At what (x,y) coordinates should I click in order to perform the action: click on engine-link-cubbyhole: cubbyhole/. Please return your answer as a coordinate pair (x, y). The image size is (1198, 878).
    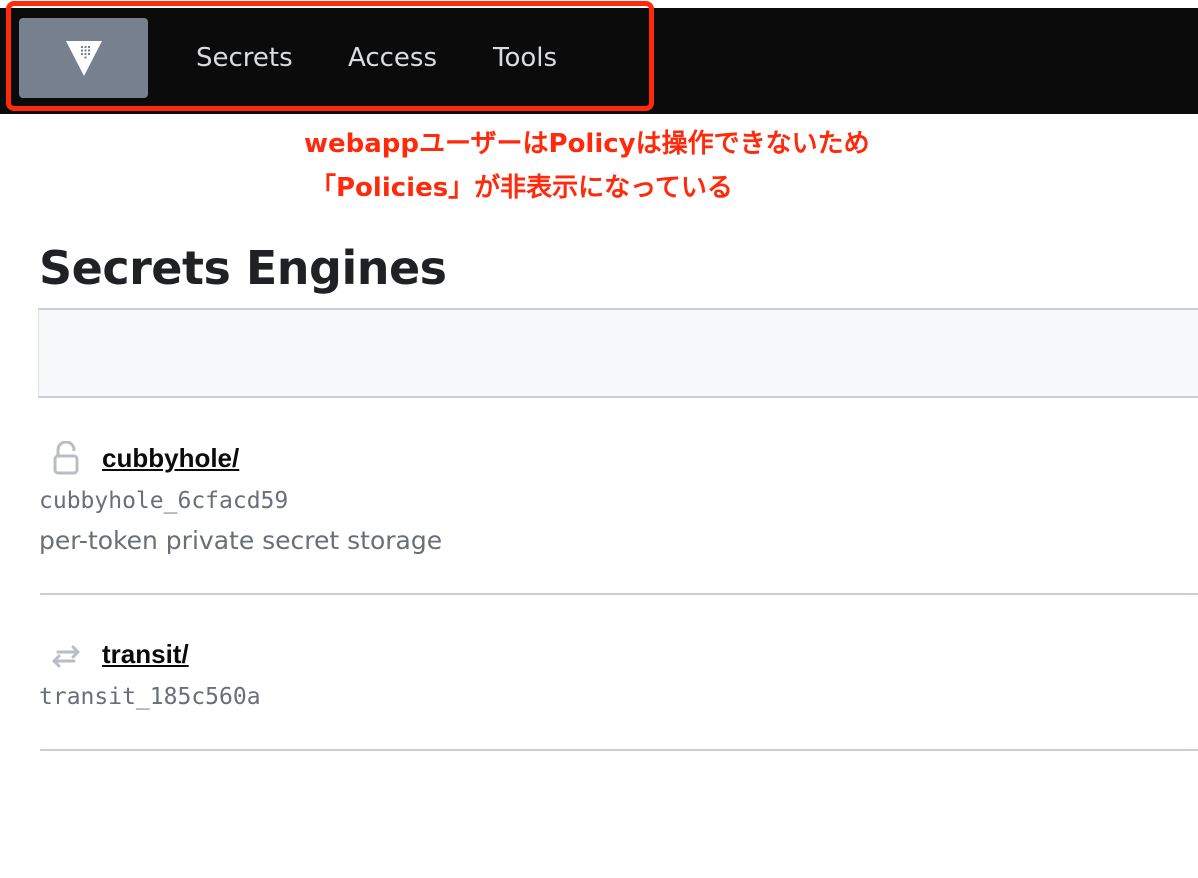
    Looking at the image, I should click on (170, 458).